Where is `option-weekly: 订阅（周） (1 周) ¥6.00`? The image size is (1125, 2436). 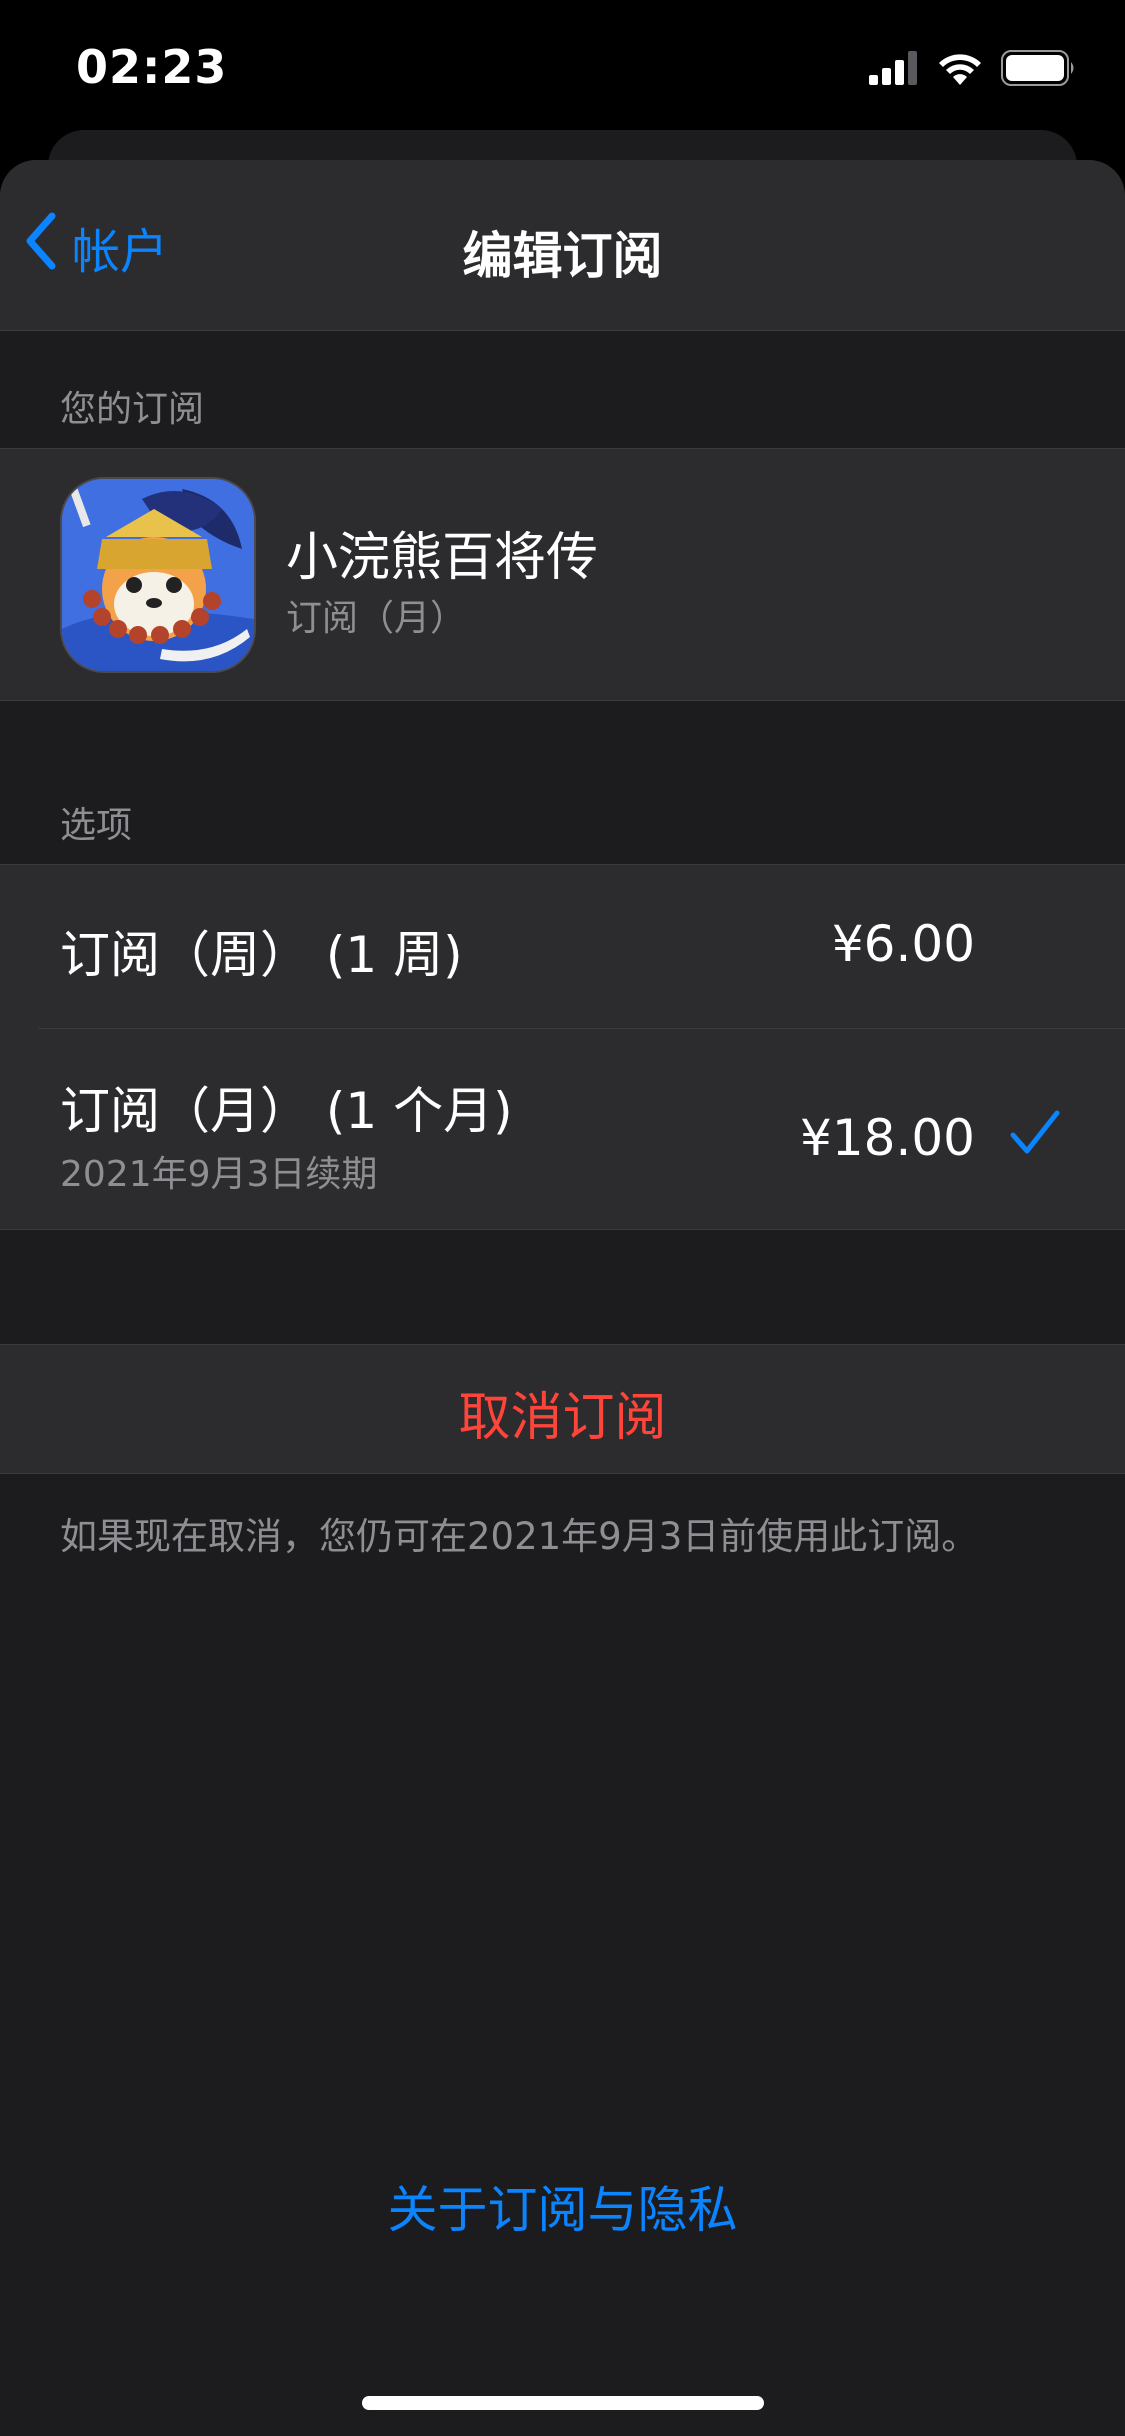 option-weekly: 订阅（周） (1 周) ¥6.00 is located at coordinates (562, 946).